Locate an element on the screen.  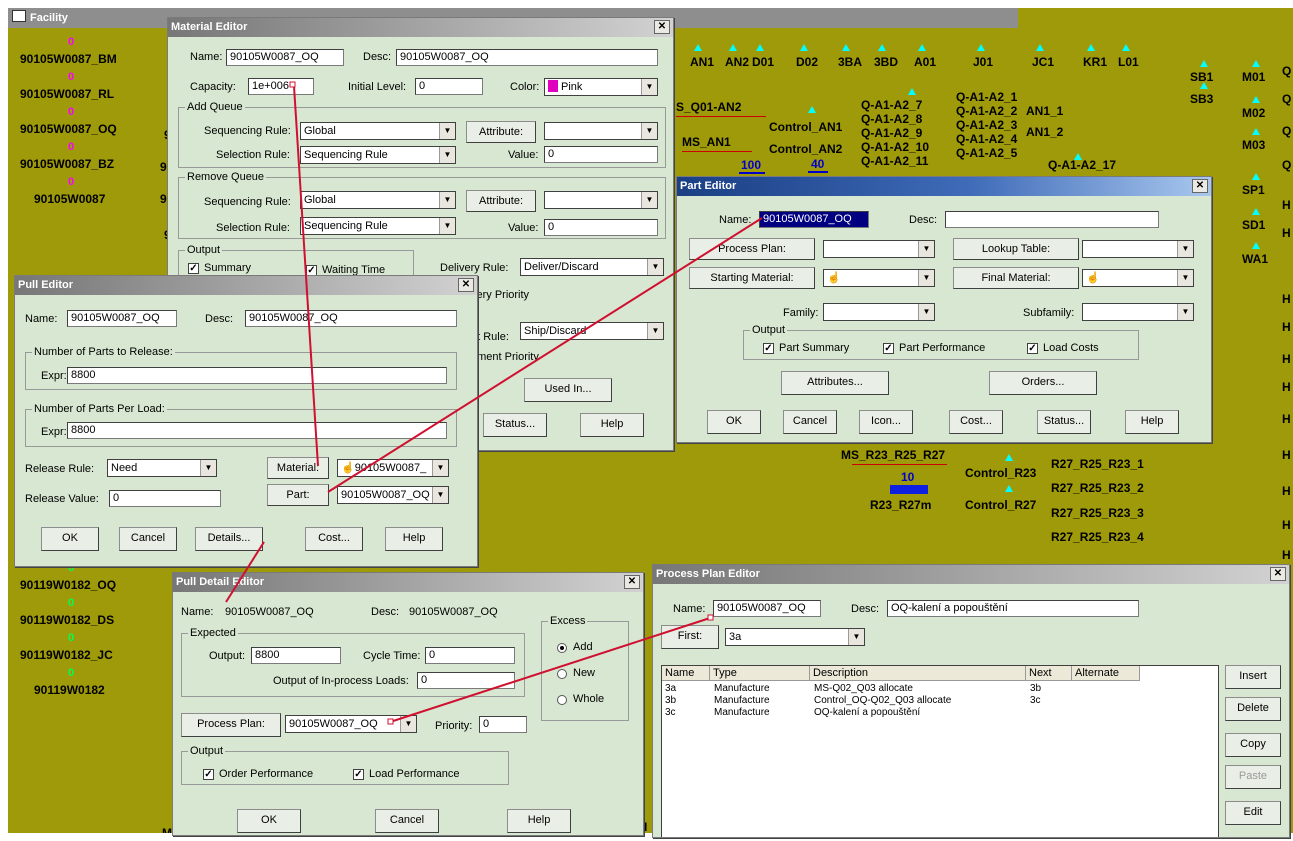
control-an1-label: Control_AN1 is located at coordinates (805, 127).